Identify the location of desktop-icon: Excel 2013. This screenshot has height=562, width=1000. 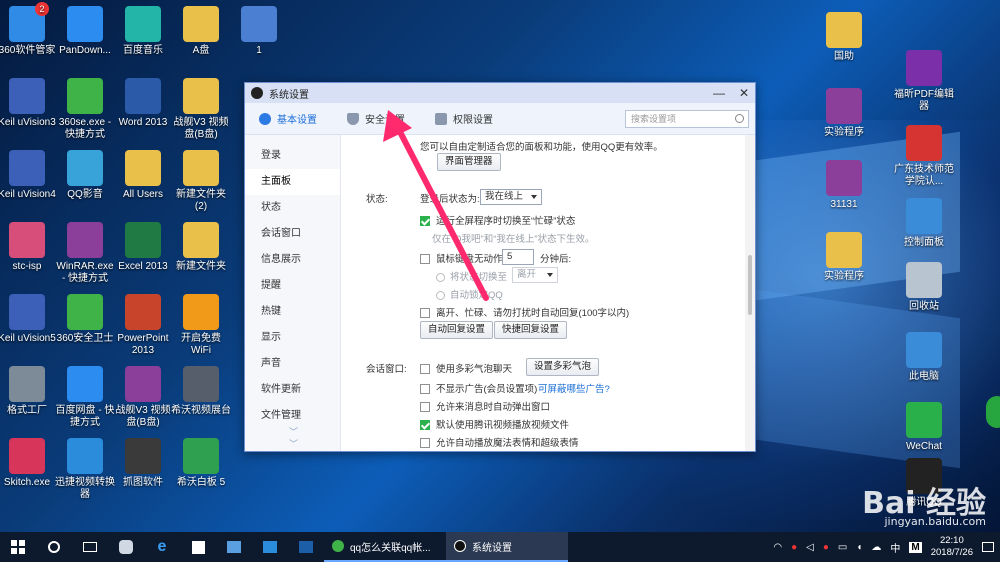
(143, 247).